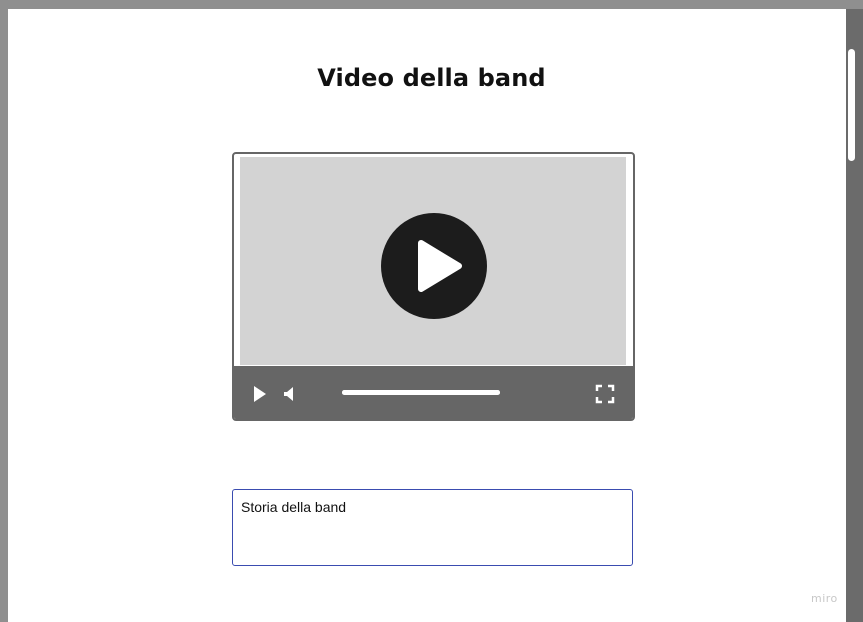 Image resolution: width=863 pixels, height=622 pixels. I want to click on progress-bar, so click(421, 392).